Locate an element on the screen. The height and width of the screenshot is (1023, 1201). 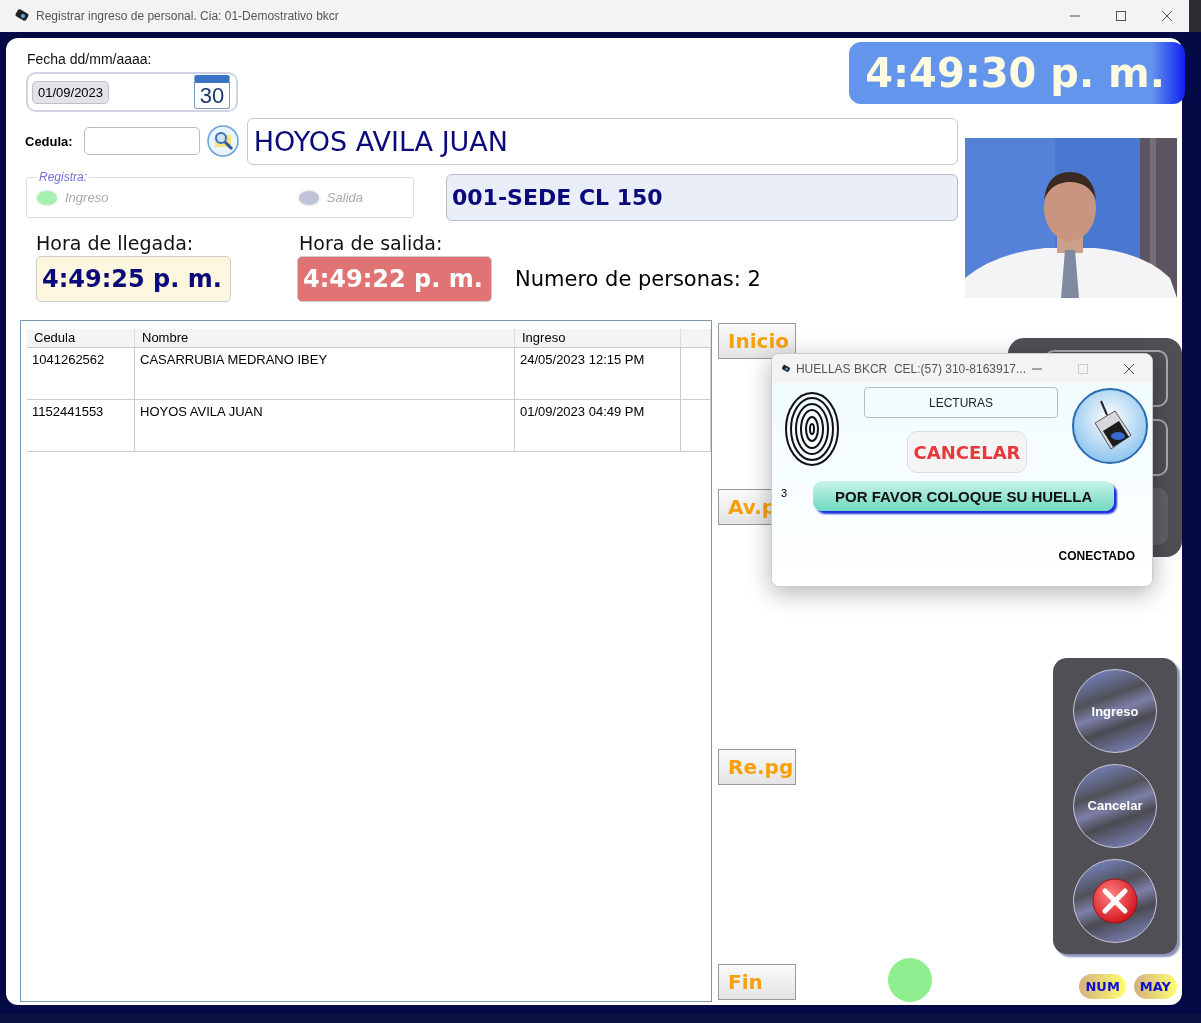
table-cell: 1152441553 is located at coordinates (81, 425).